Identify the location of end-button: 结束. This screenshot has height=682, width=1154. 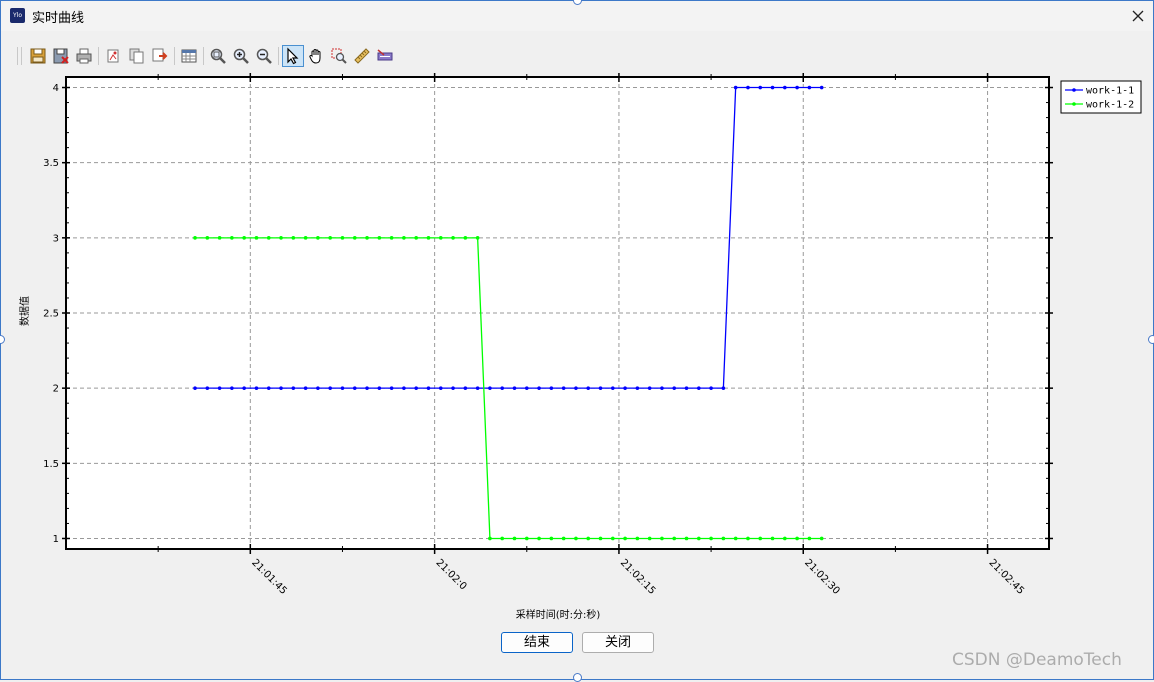
(537, 642).